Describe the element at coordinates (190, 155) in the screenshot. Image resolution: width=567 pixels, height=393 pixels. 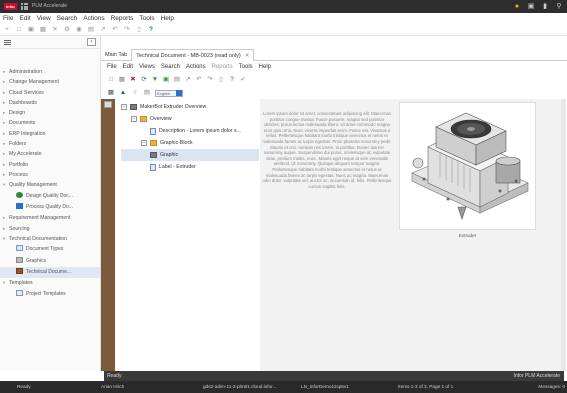
I see `tree-node-graphic: Graphic` at that location.